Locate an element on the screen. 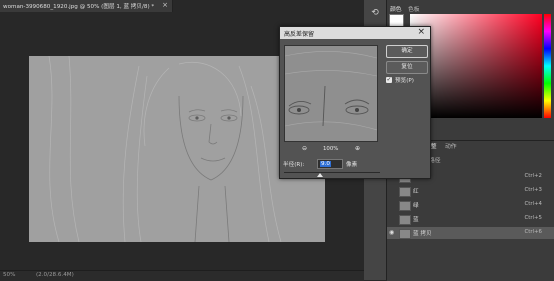  zoom-out-icon: ⊖ is located at coordinates (304, 148).